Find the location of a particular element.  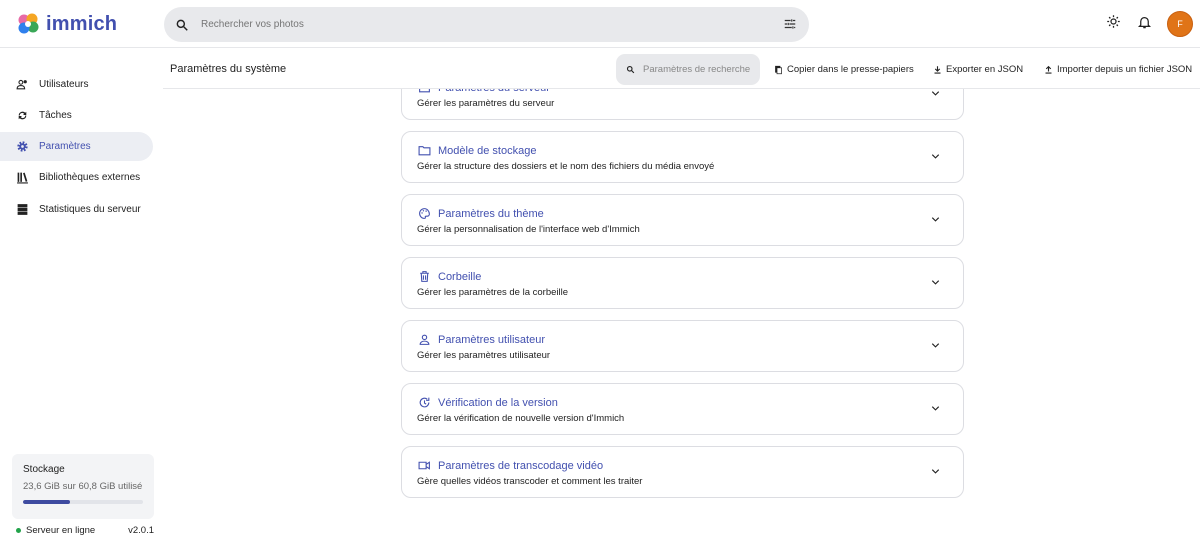

sidebar-item-label: Tâches is located at coordinates (55, 115).